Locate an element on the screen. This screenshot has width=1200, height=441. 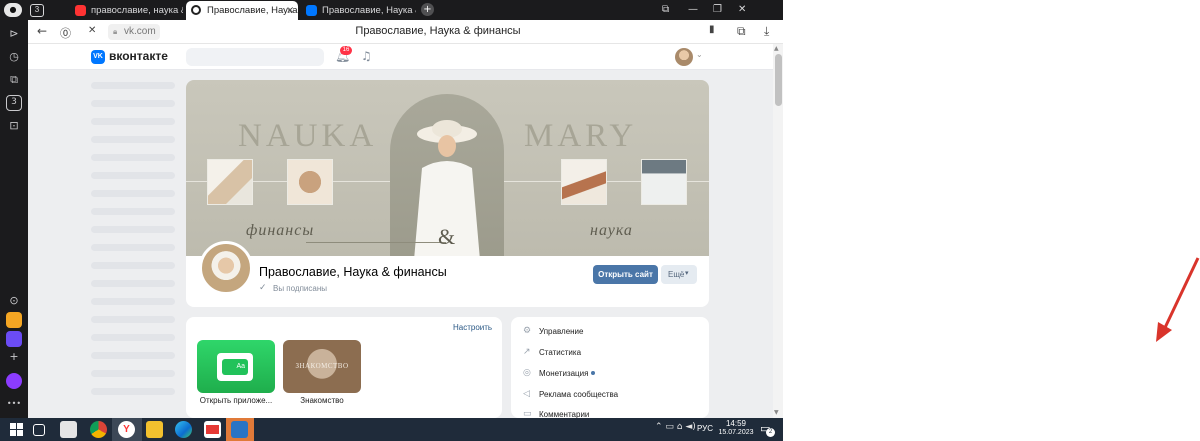
task-view-icon is located at coordinates (39, 430).